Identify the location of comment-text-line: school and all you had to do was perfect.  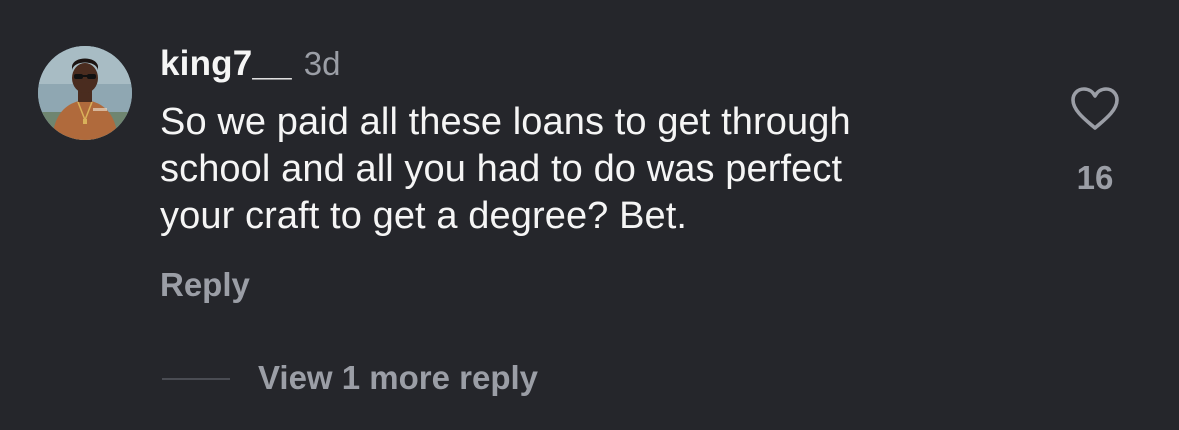
(501, 169).